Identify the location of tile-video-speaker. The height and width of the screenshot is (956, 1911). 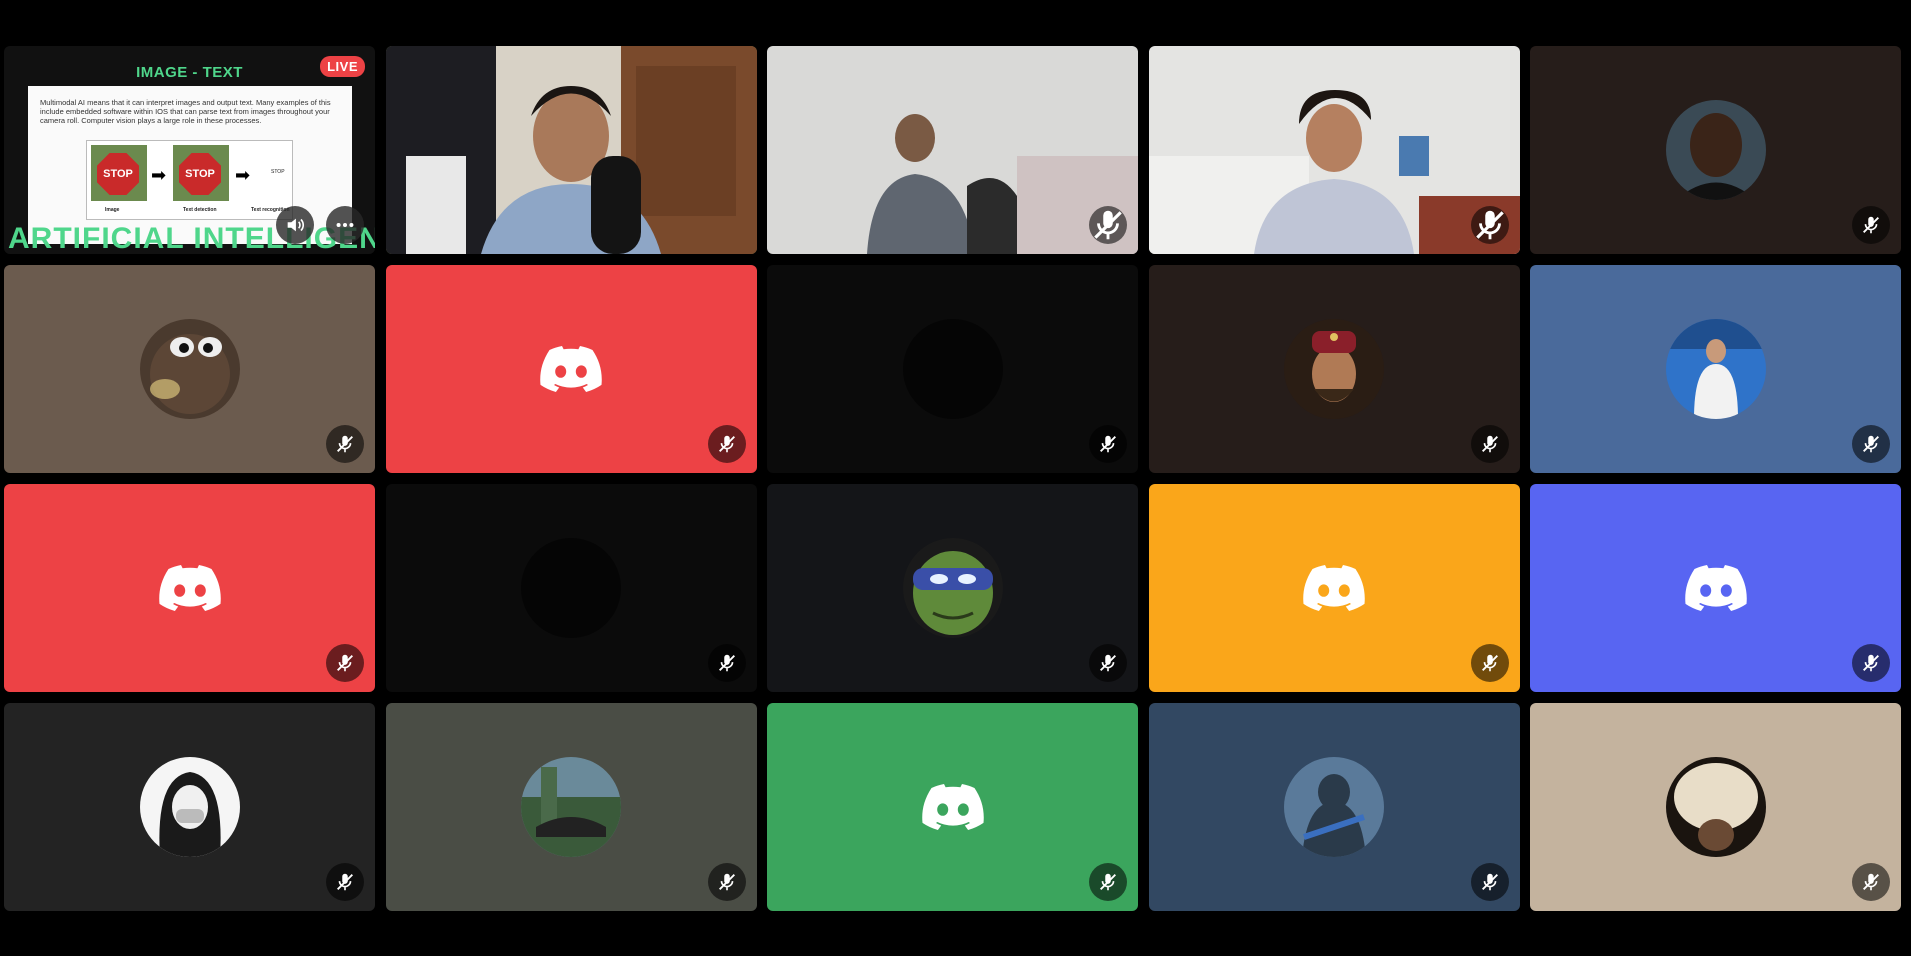
(571, 150).